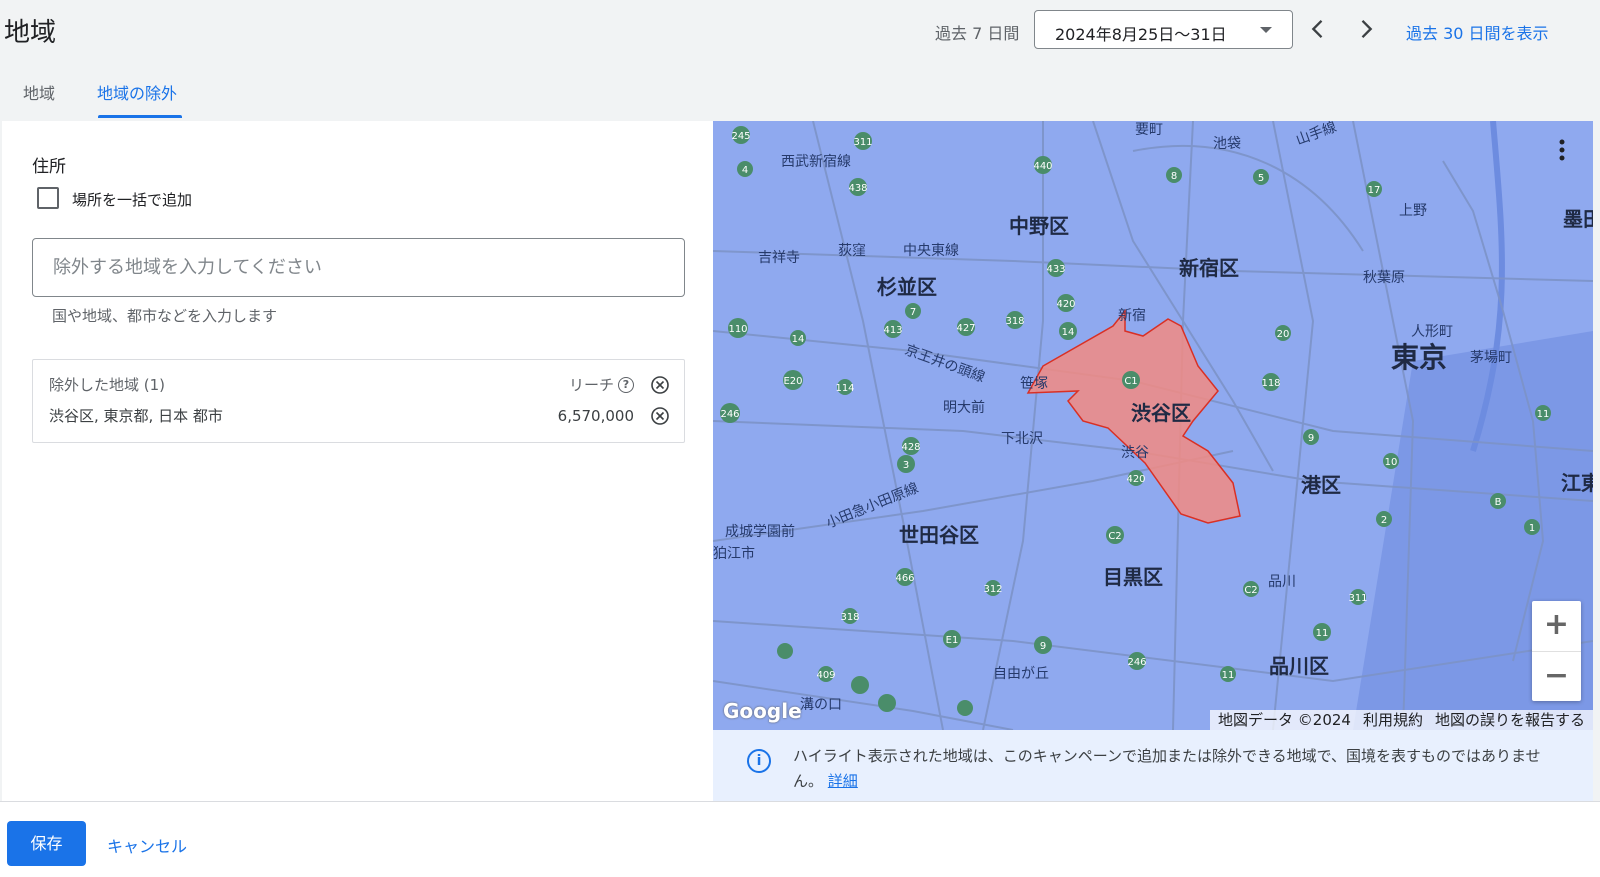 This screenshot has width=1600, height=877. What do you see at coordinates (1419, 357) in the screenshot?
I see `map-label-tokyo: 東京` at bounding box center [1419, 357].